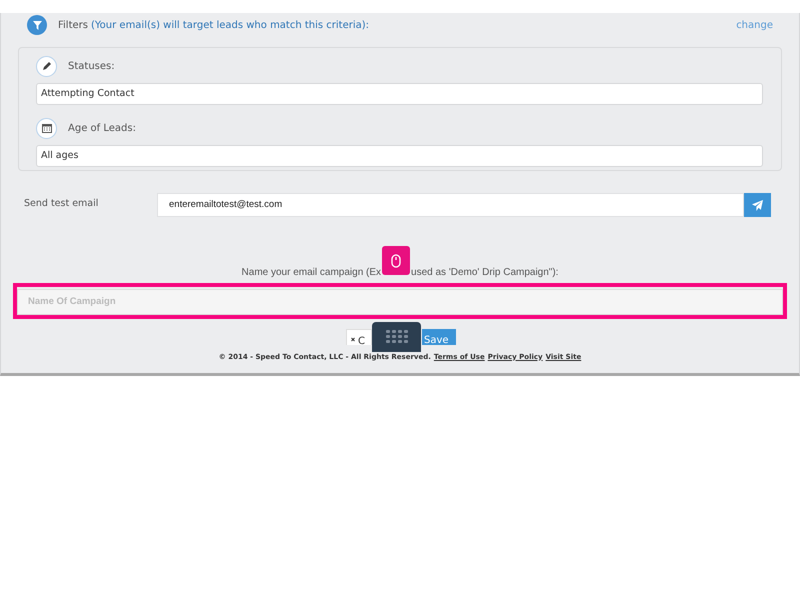 The height and width of the screenshot is (600, 800). Describe the element at coordinates (359, 336) in the screenshot. I see `cancel-button: C` at that location.